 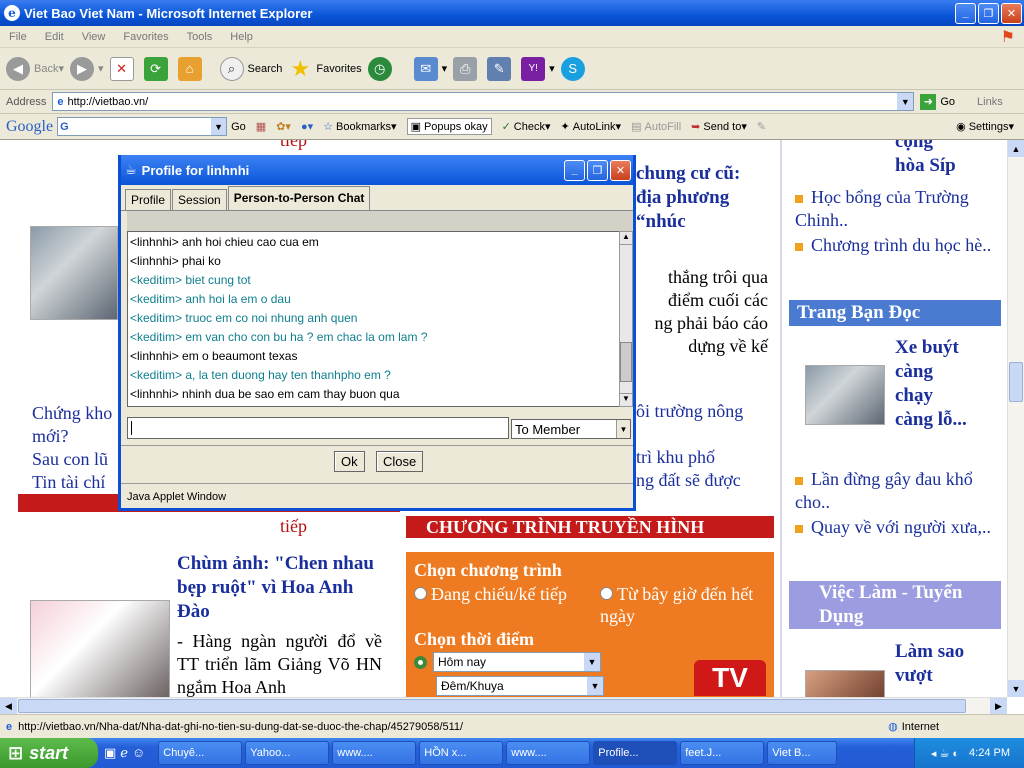 I want to click on menu-tools: Tools, so click(x=200, y=37).